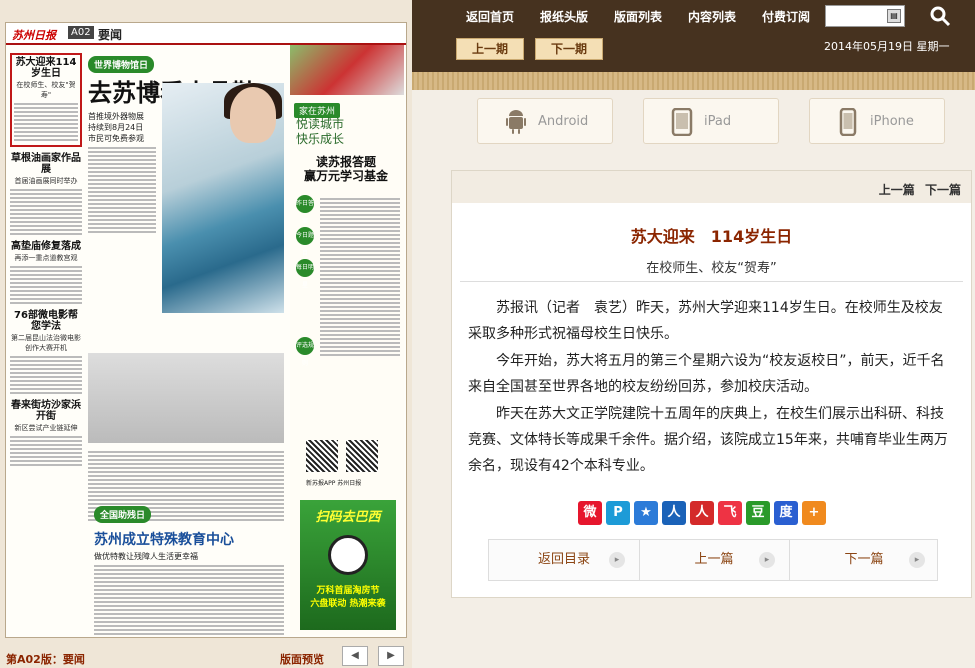  Describe the element at coordinates (943, 190) in the screenshot. I see `next-article-link: 下一篇` at that location.